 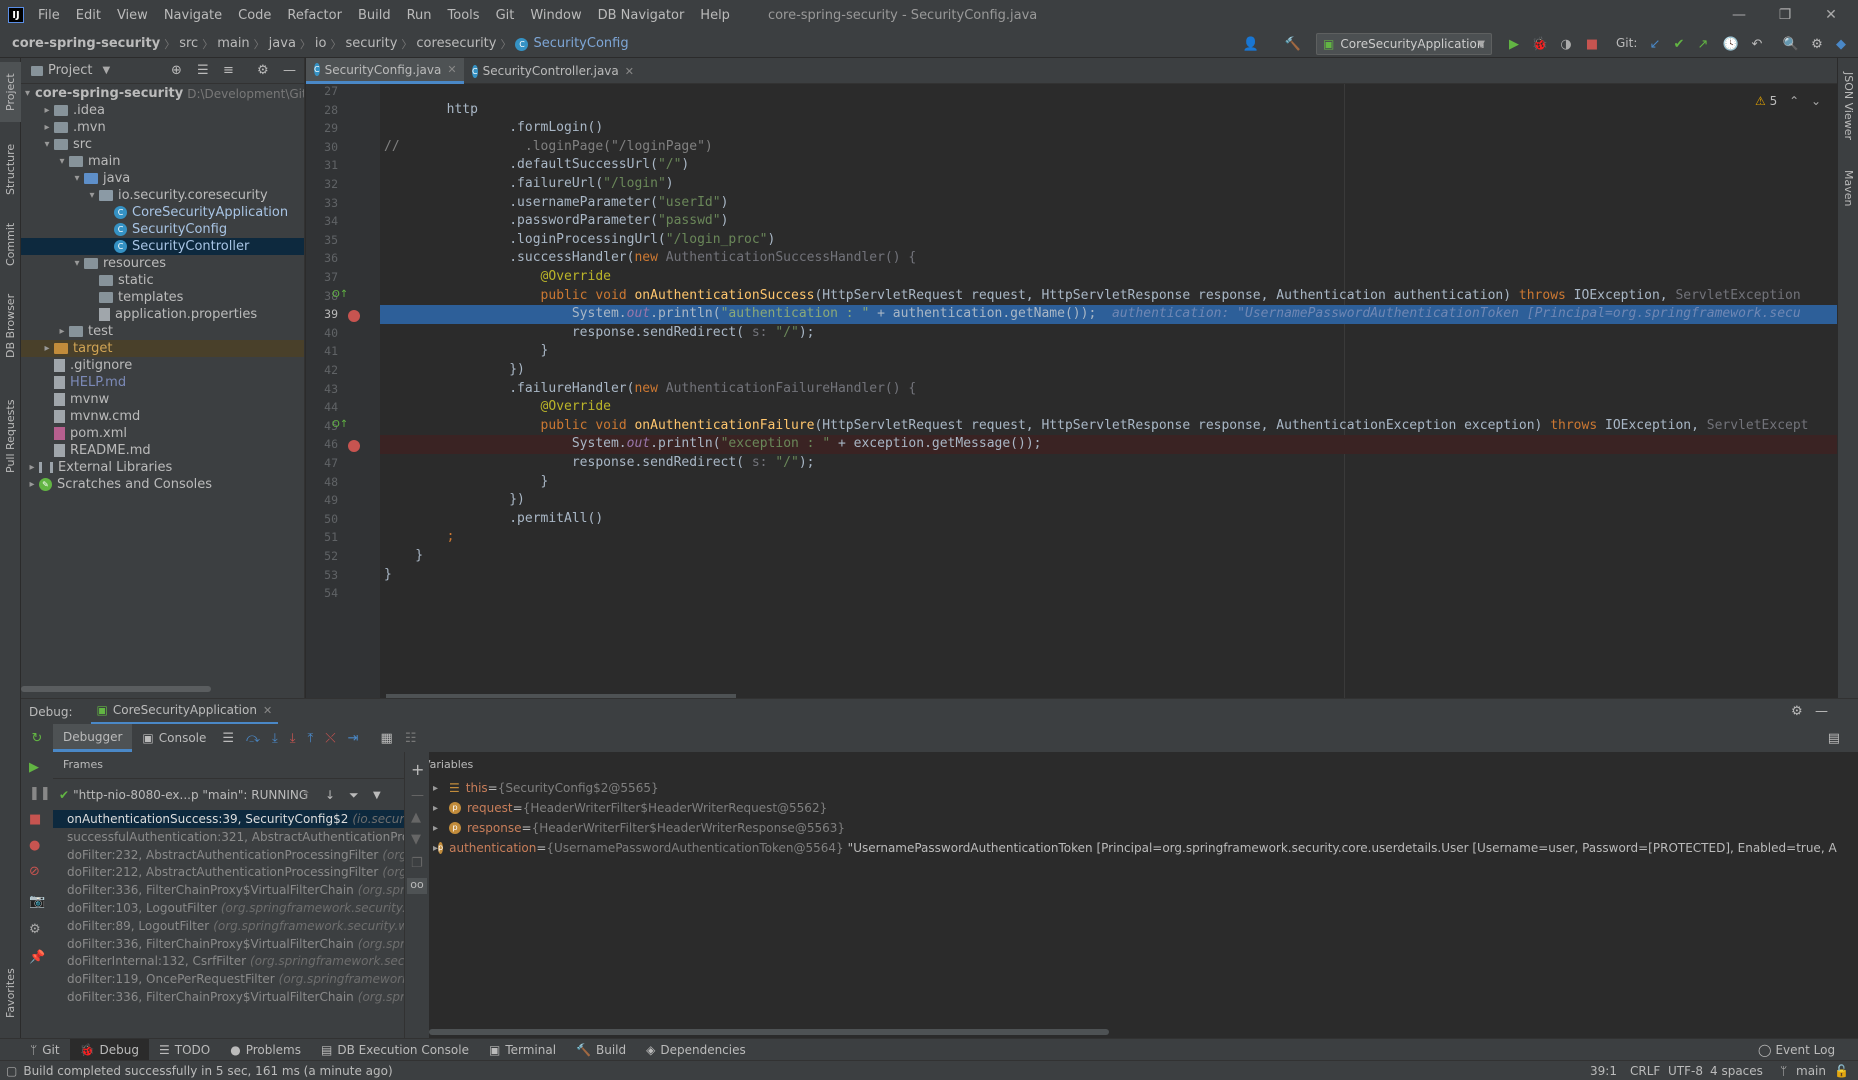 What do you see at coordinates (1831, 15) in the screenshot?
I see `close-icon: ✕` at bounding box center [1831, 15].